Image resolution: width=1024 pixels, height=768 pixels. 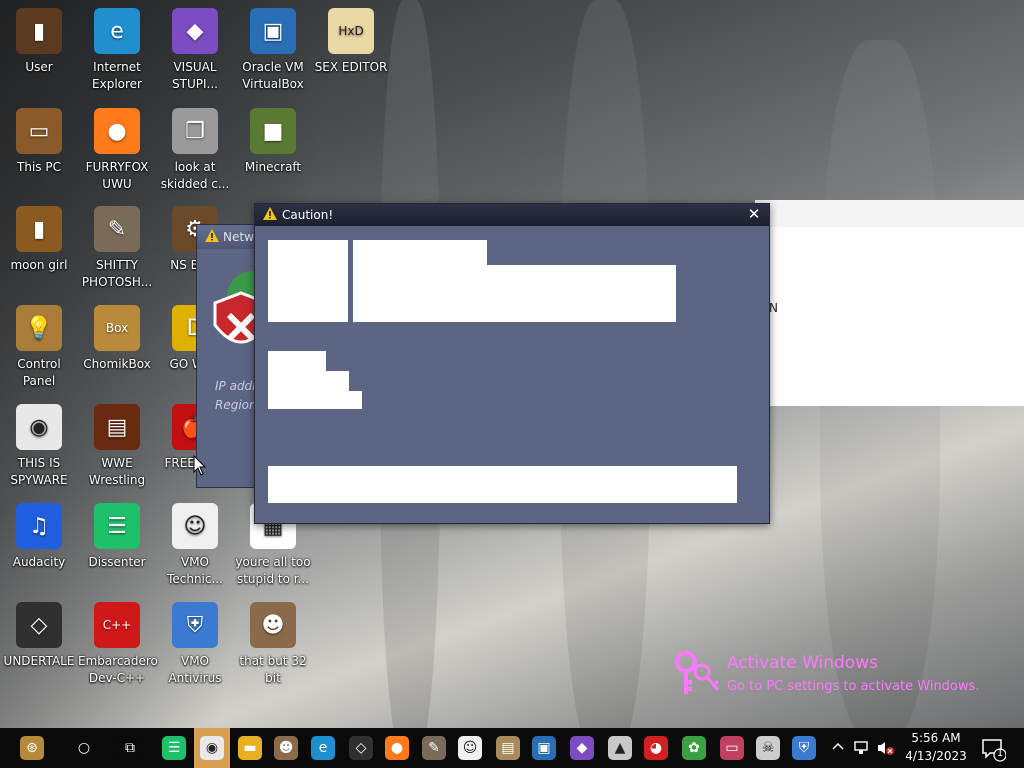 I want to click on taskbar-button: ▲, so click(x=620, y=748).